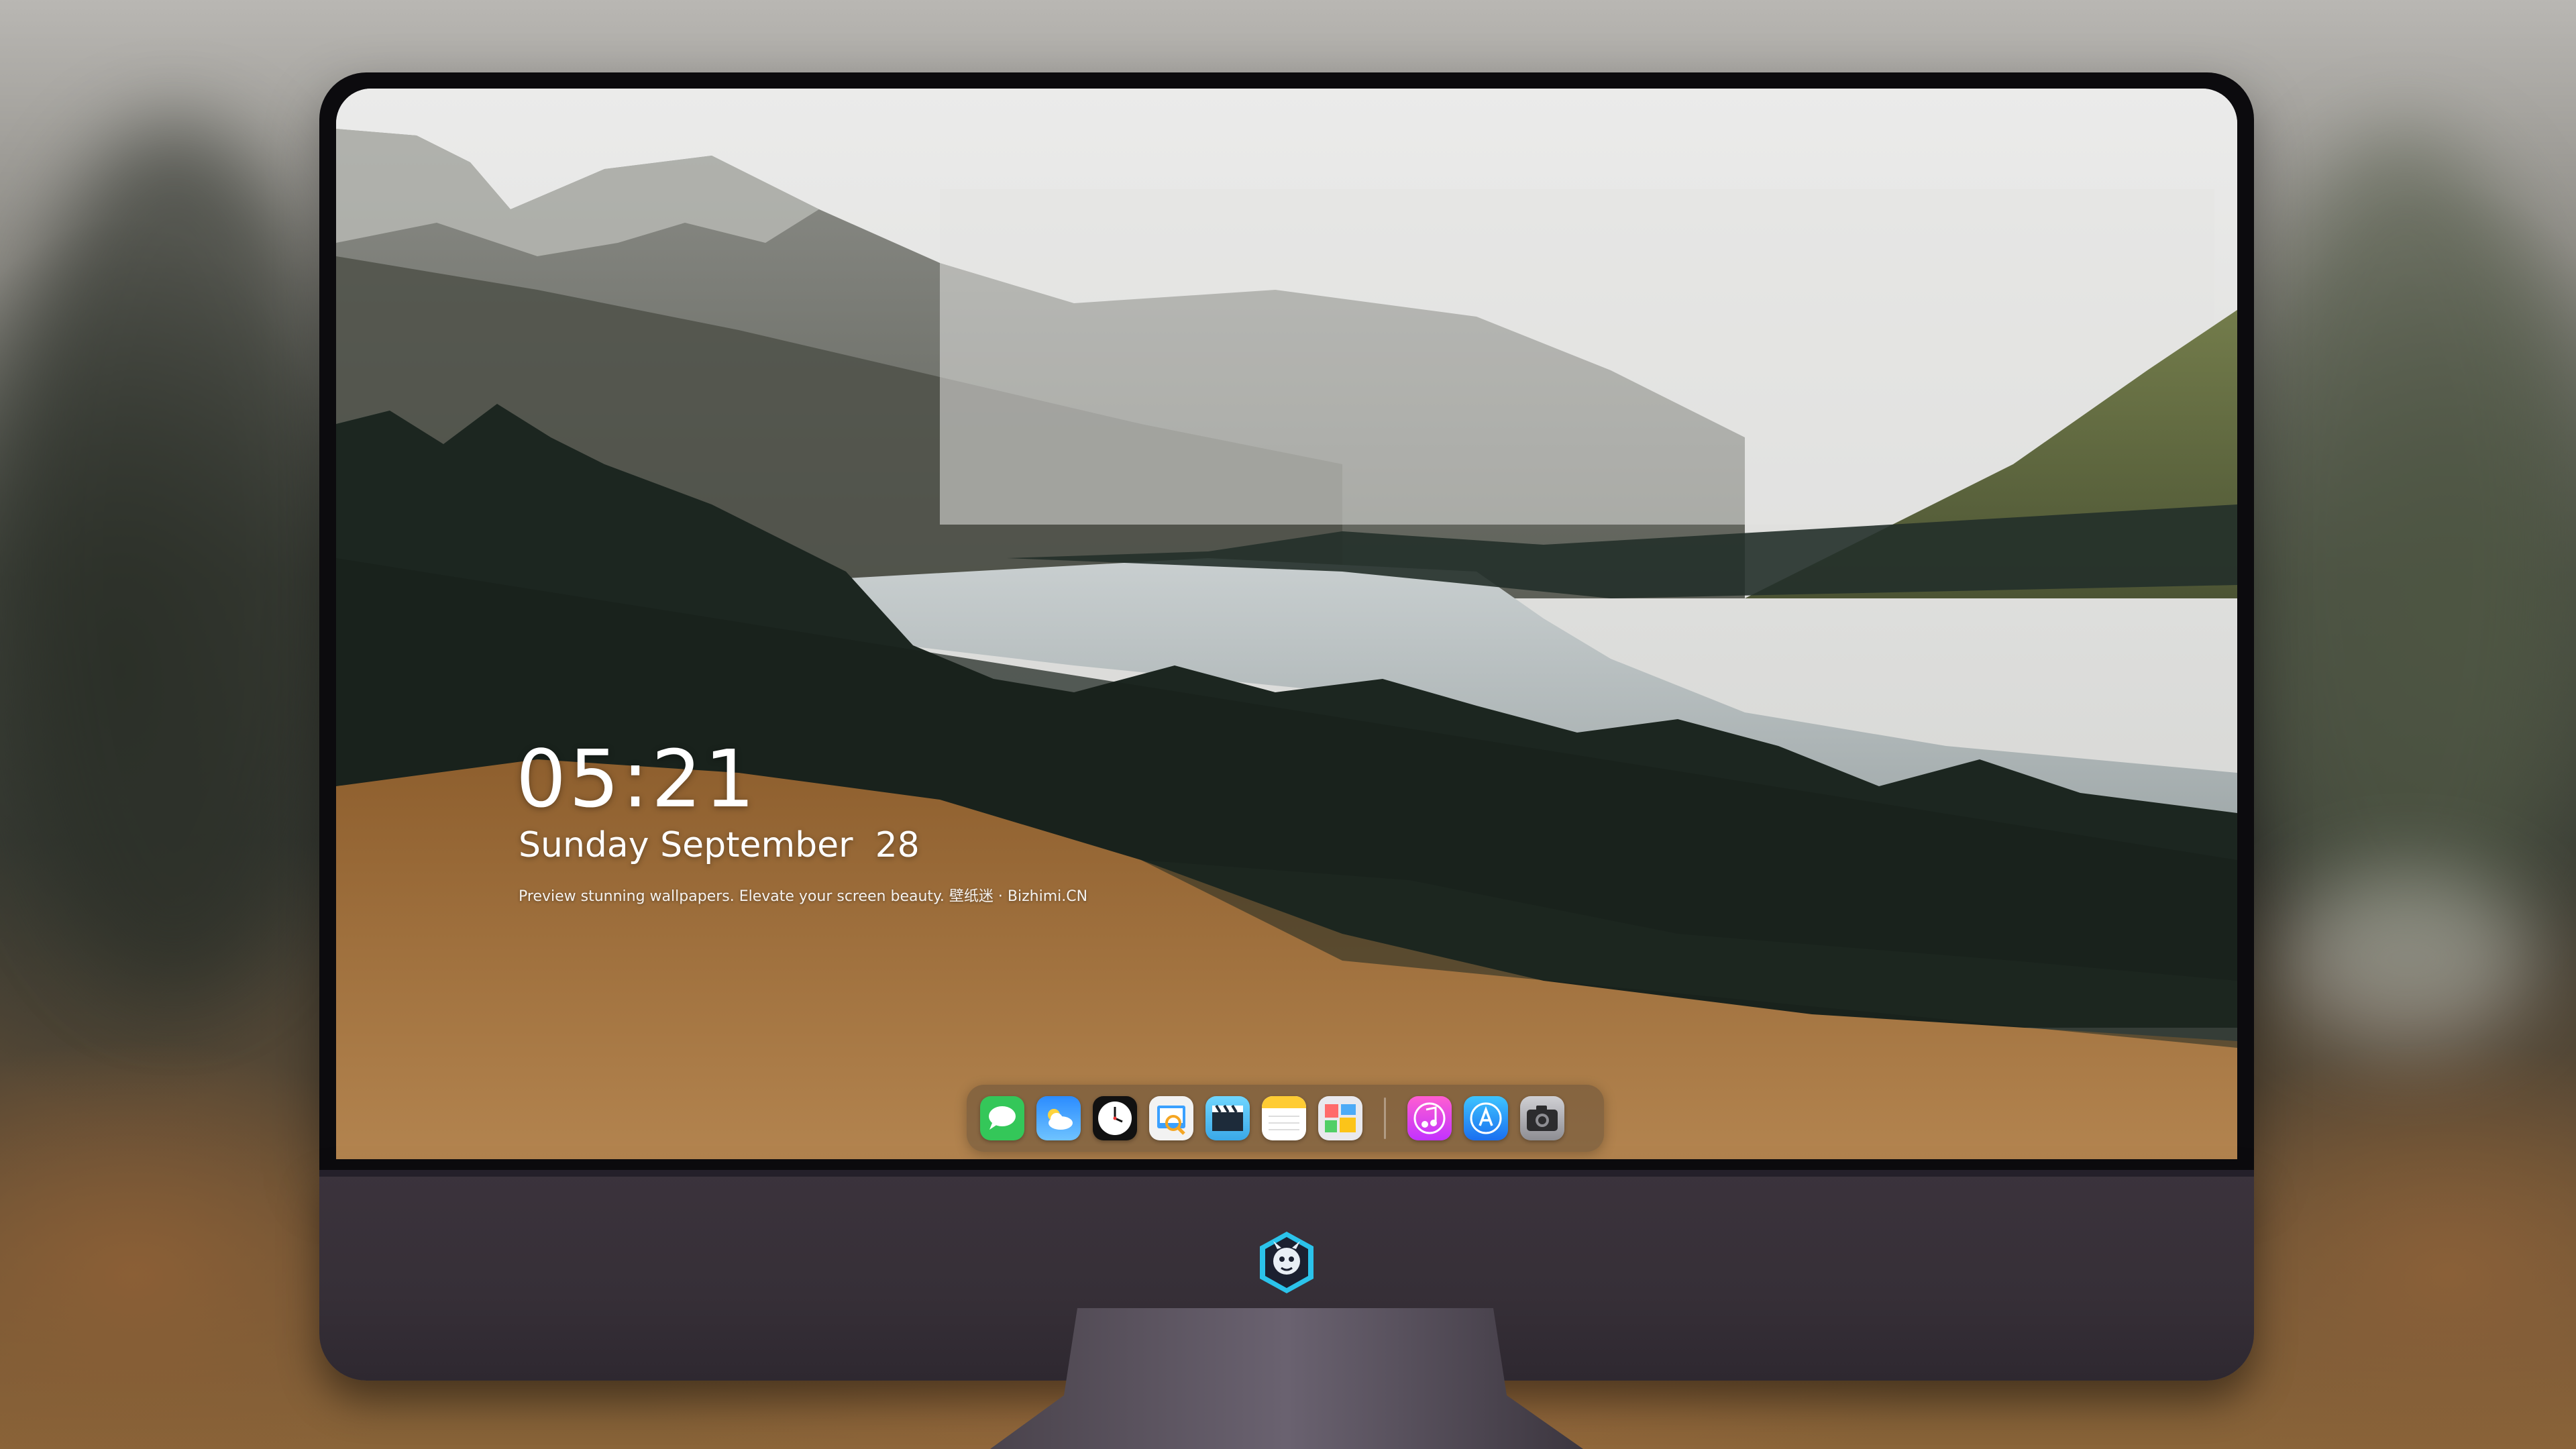 The image size is (2576, 1449). Describe the element at coordinates (174, 557) in the screenshot. I see `blur-blob-left` at that location.